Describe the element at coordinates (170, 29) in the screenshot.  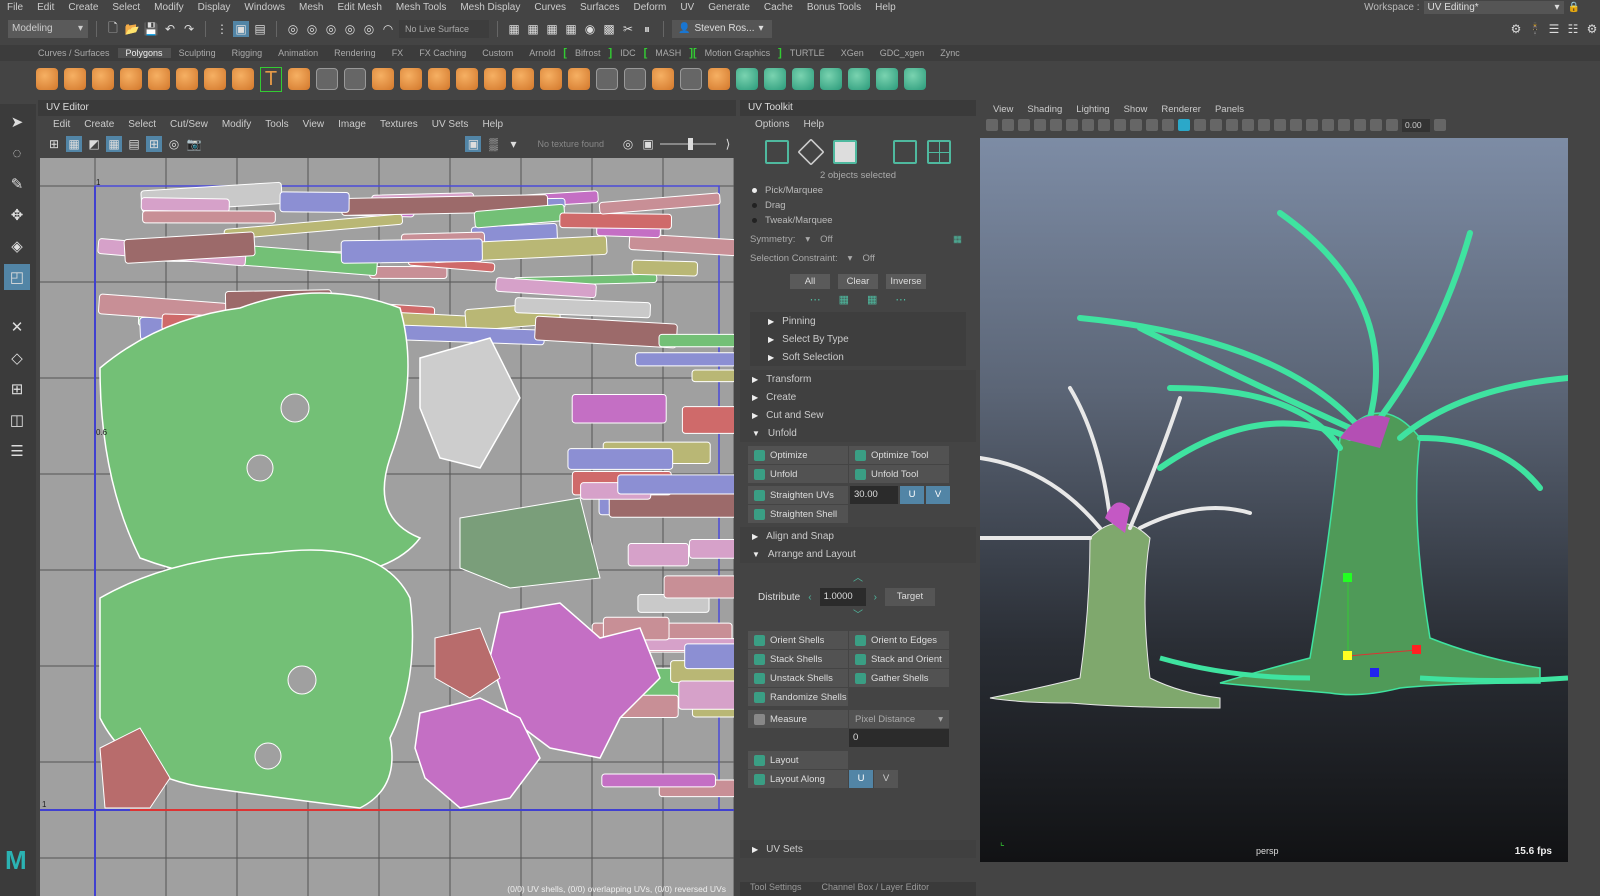
I see `undo-icon: ↶` at that location.